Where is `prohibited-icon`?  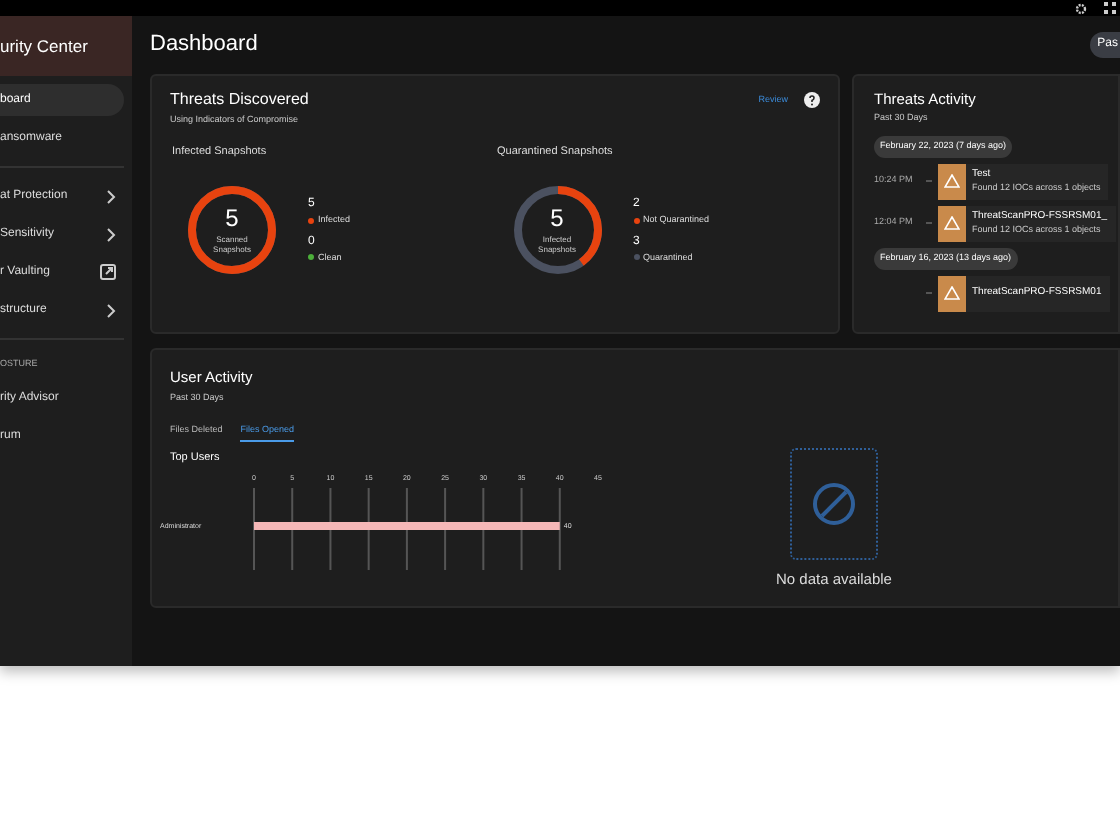
prohibited-icon is located at coordinates (834, 503).